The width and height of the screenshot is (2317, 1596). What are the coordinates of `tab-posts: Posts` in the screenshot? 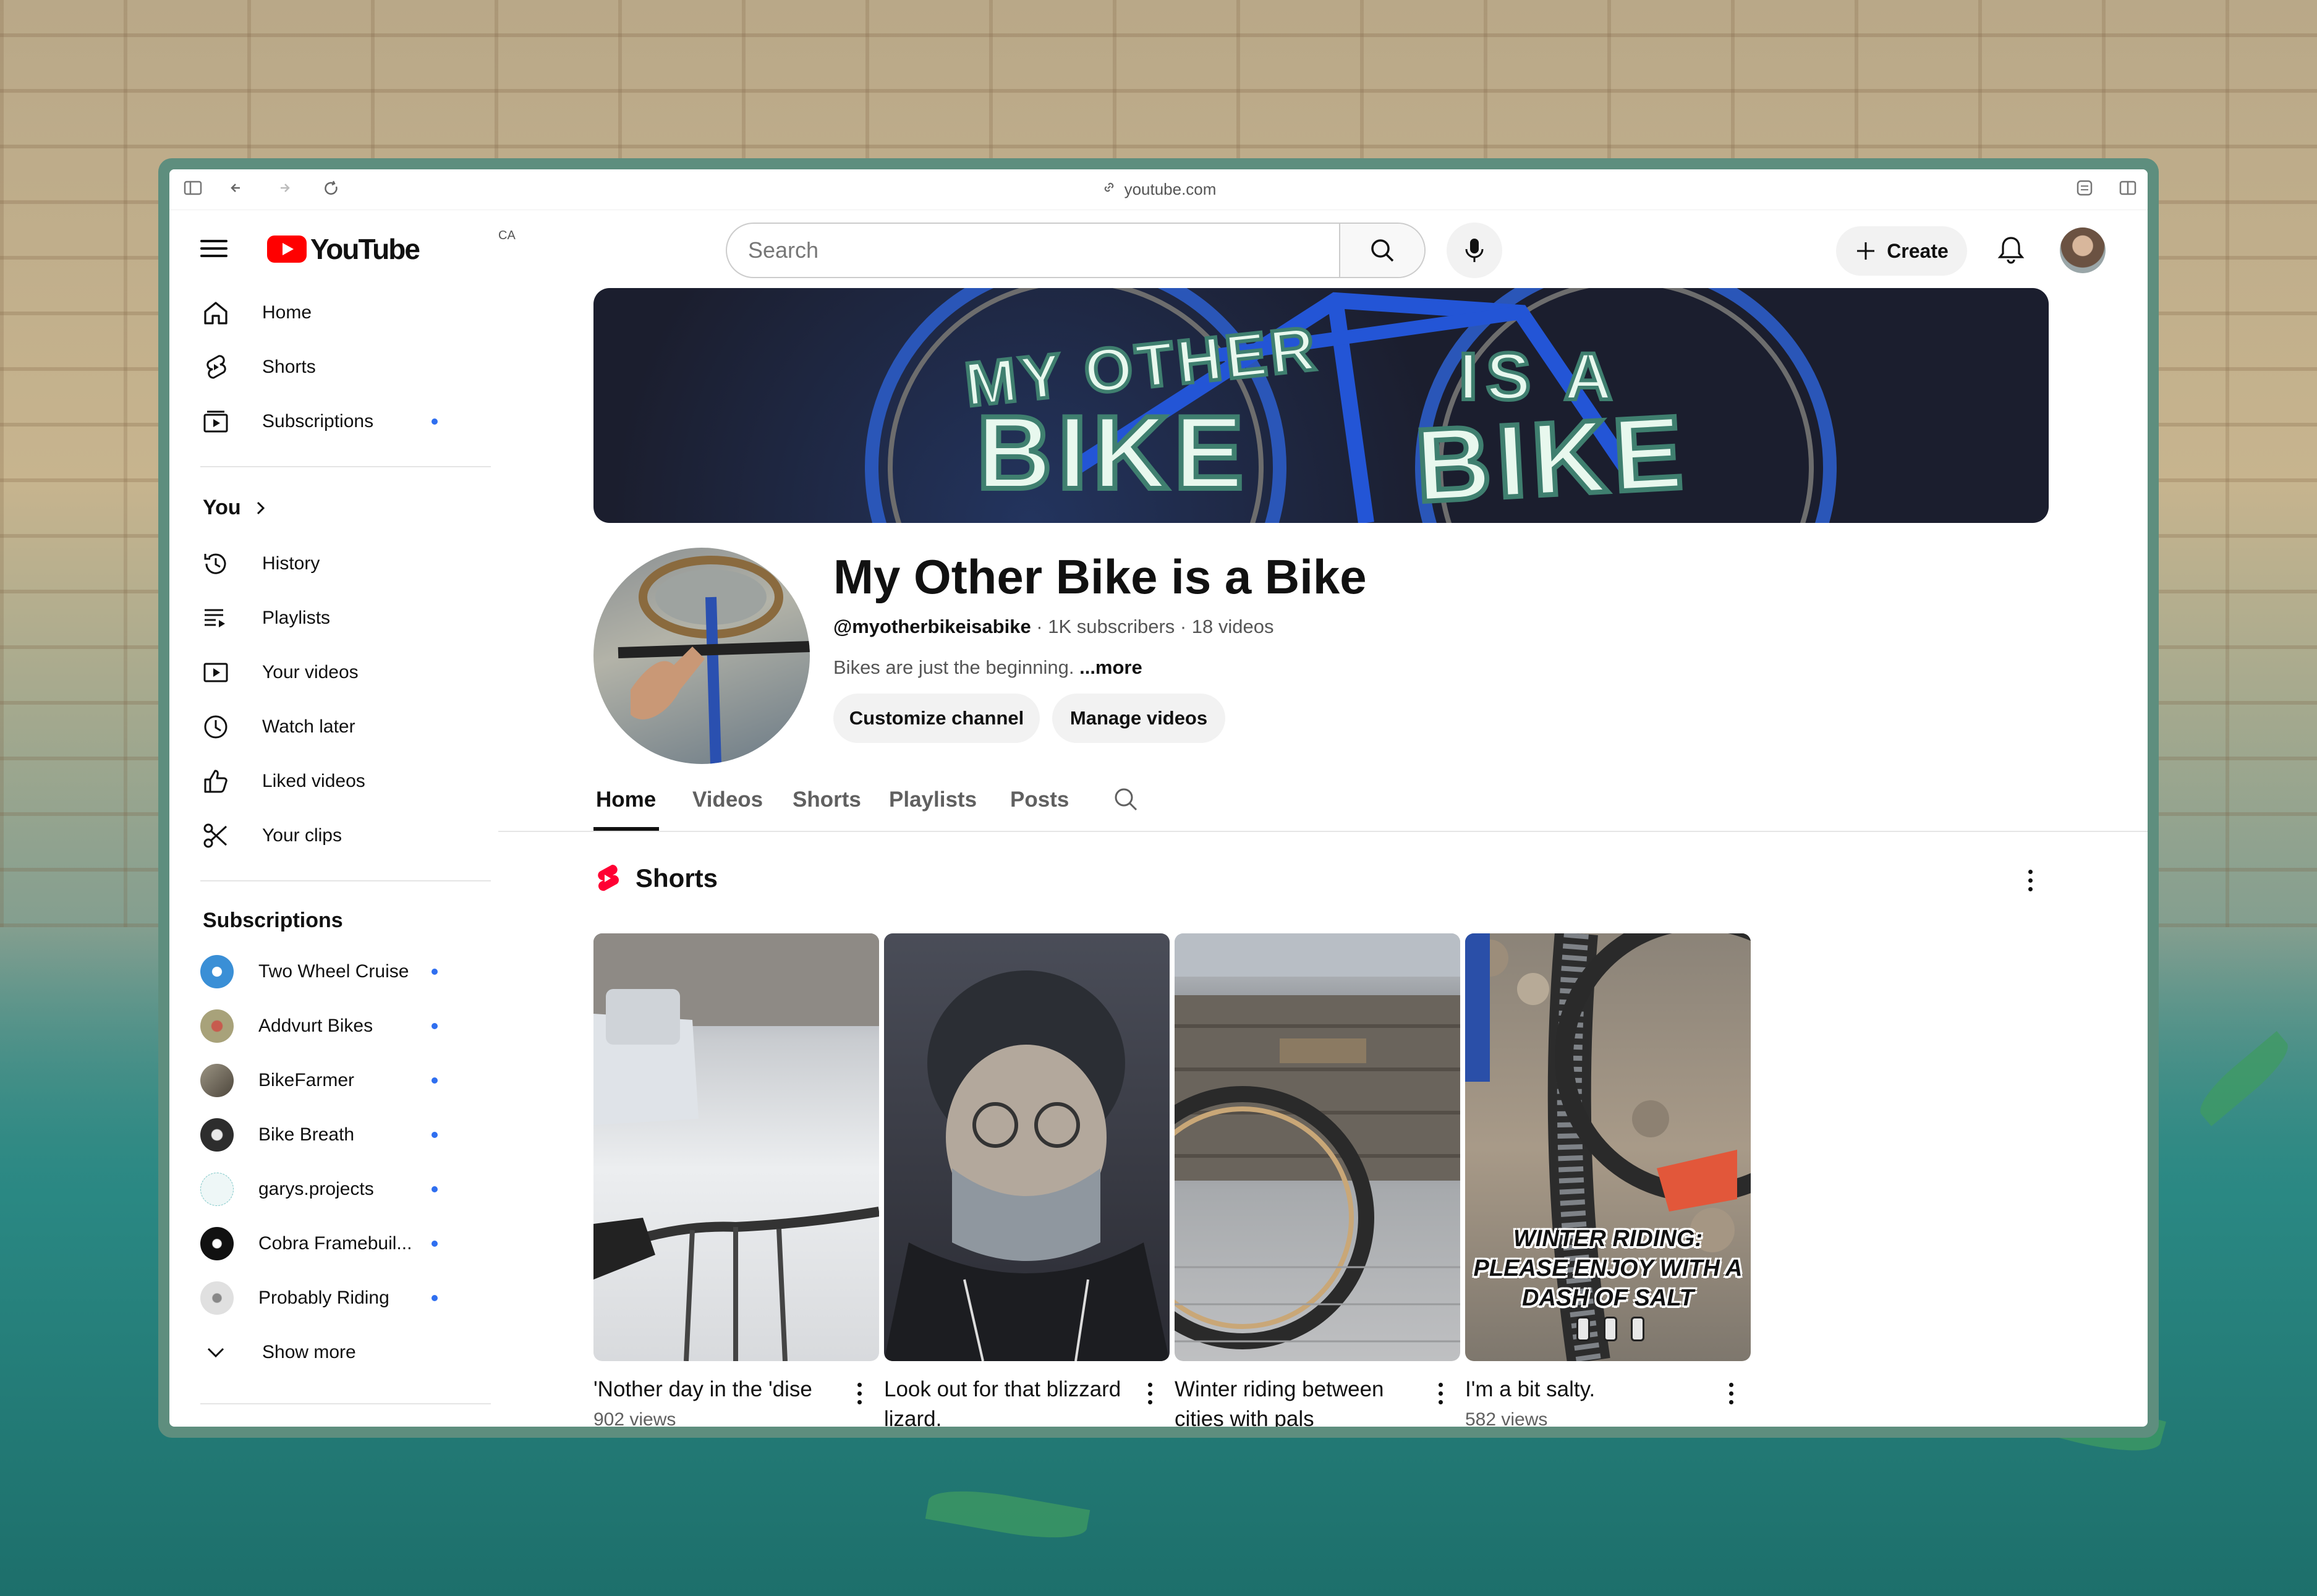 It's located at (1039, 799).